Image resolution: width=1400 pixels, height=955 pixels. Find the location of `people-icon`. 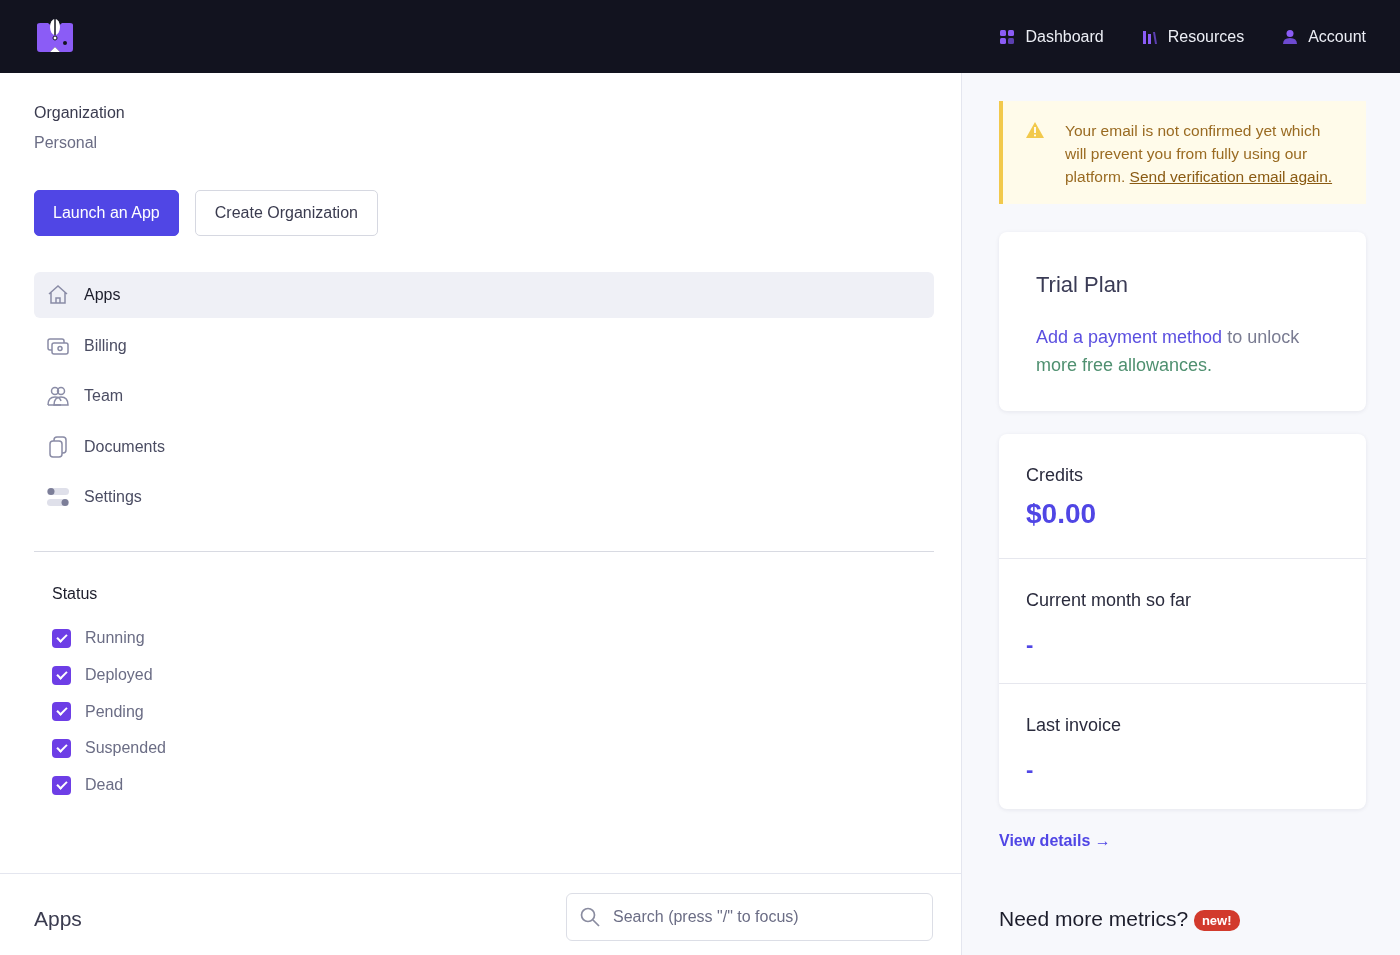

people-icon is located at coordinates (58, 396).